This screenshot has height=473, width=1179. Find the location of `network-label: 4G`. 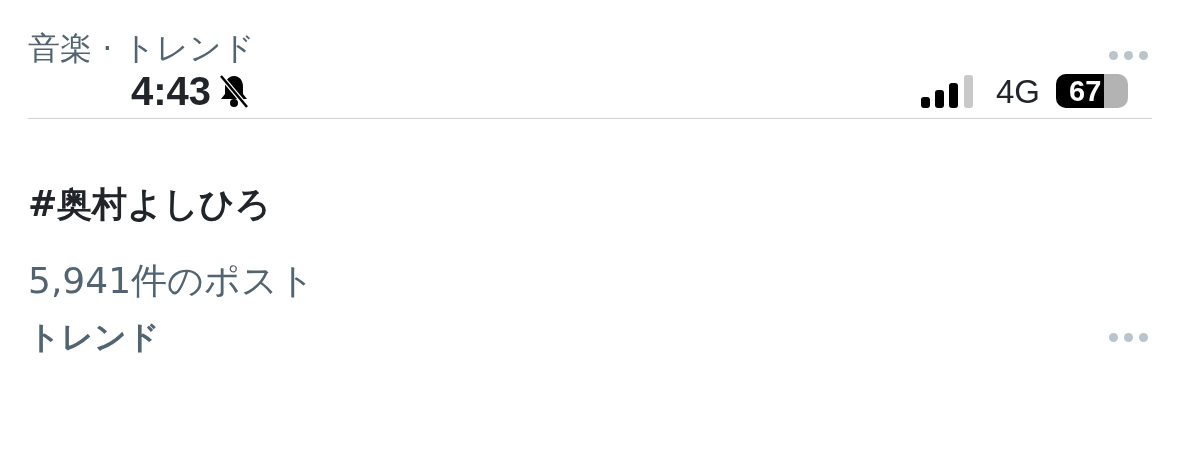

network-label: 4G is located at coordinates (1017, 91).